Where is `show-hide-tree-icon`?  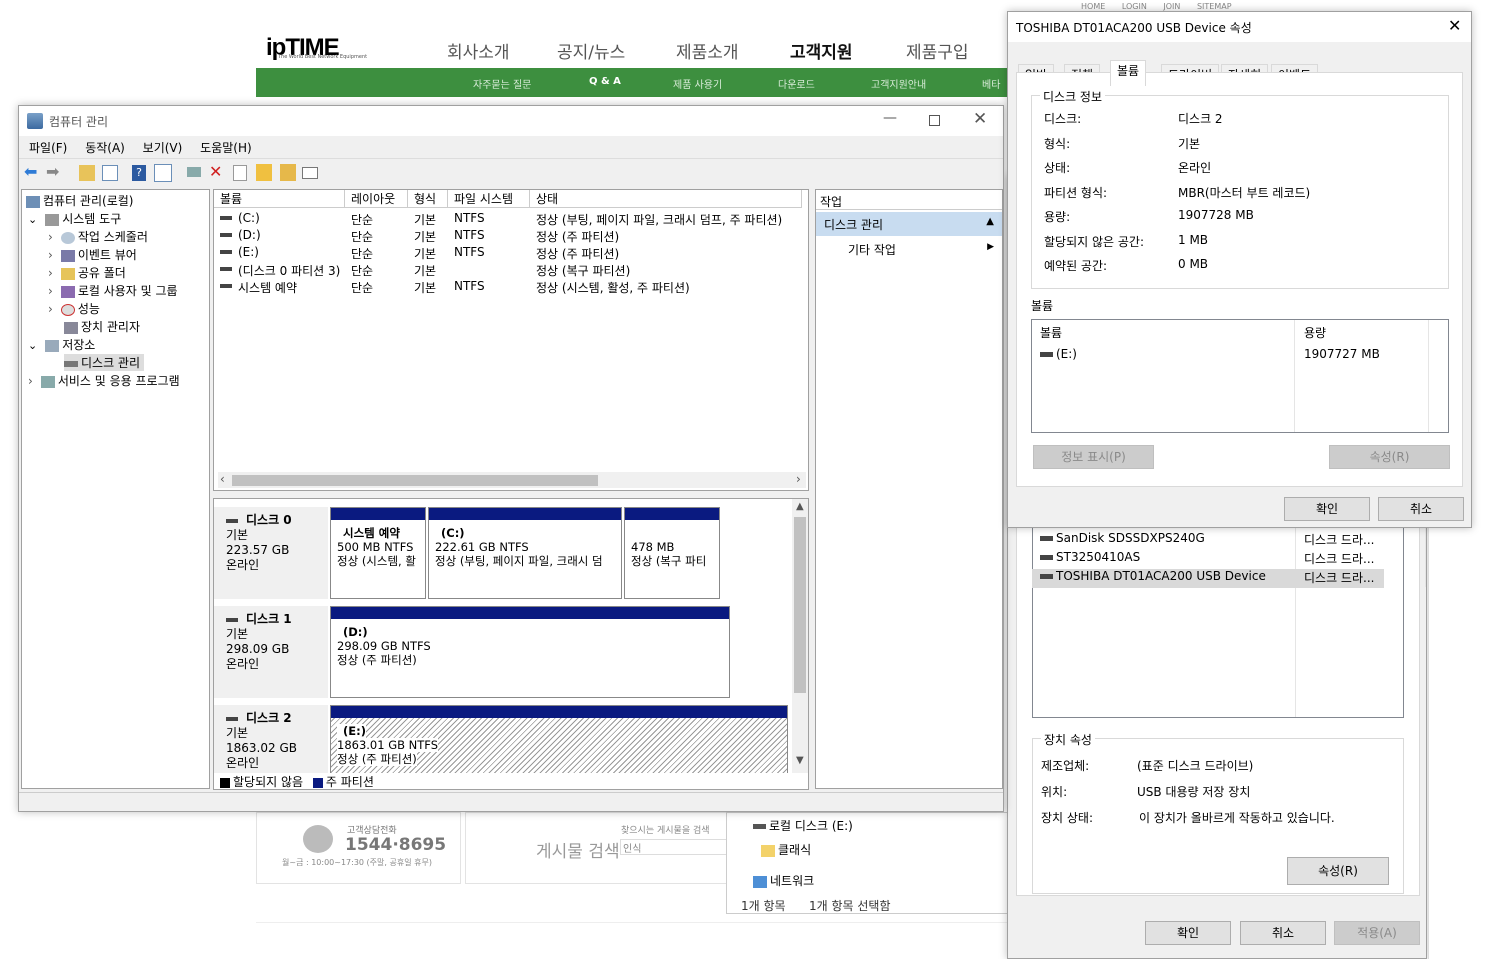 show-hide-tree-icon is located at coordinates (110, 173).